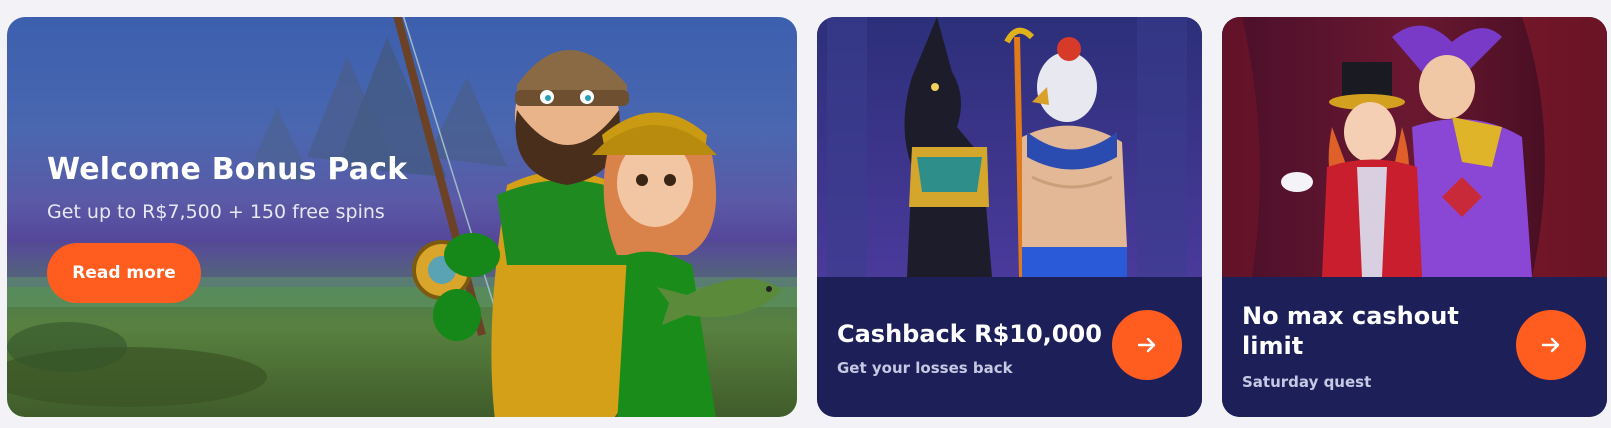 This screenshot has width=1611, height=428. I want to click on cashout-arrow-button, so click(1551, 345).